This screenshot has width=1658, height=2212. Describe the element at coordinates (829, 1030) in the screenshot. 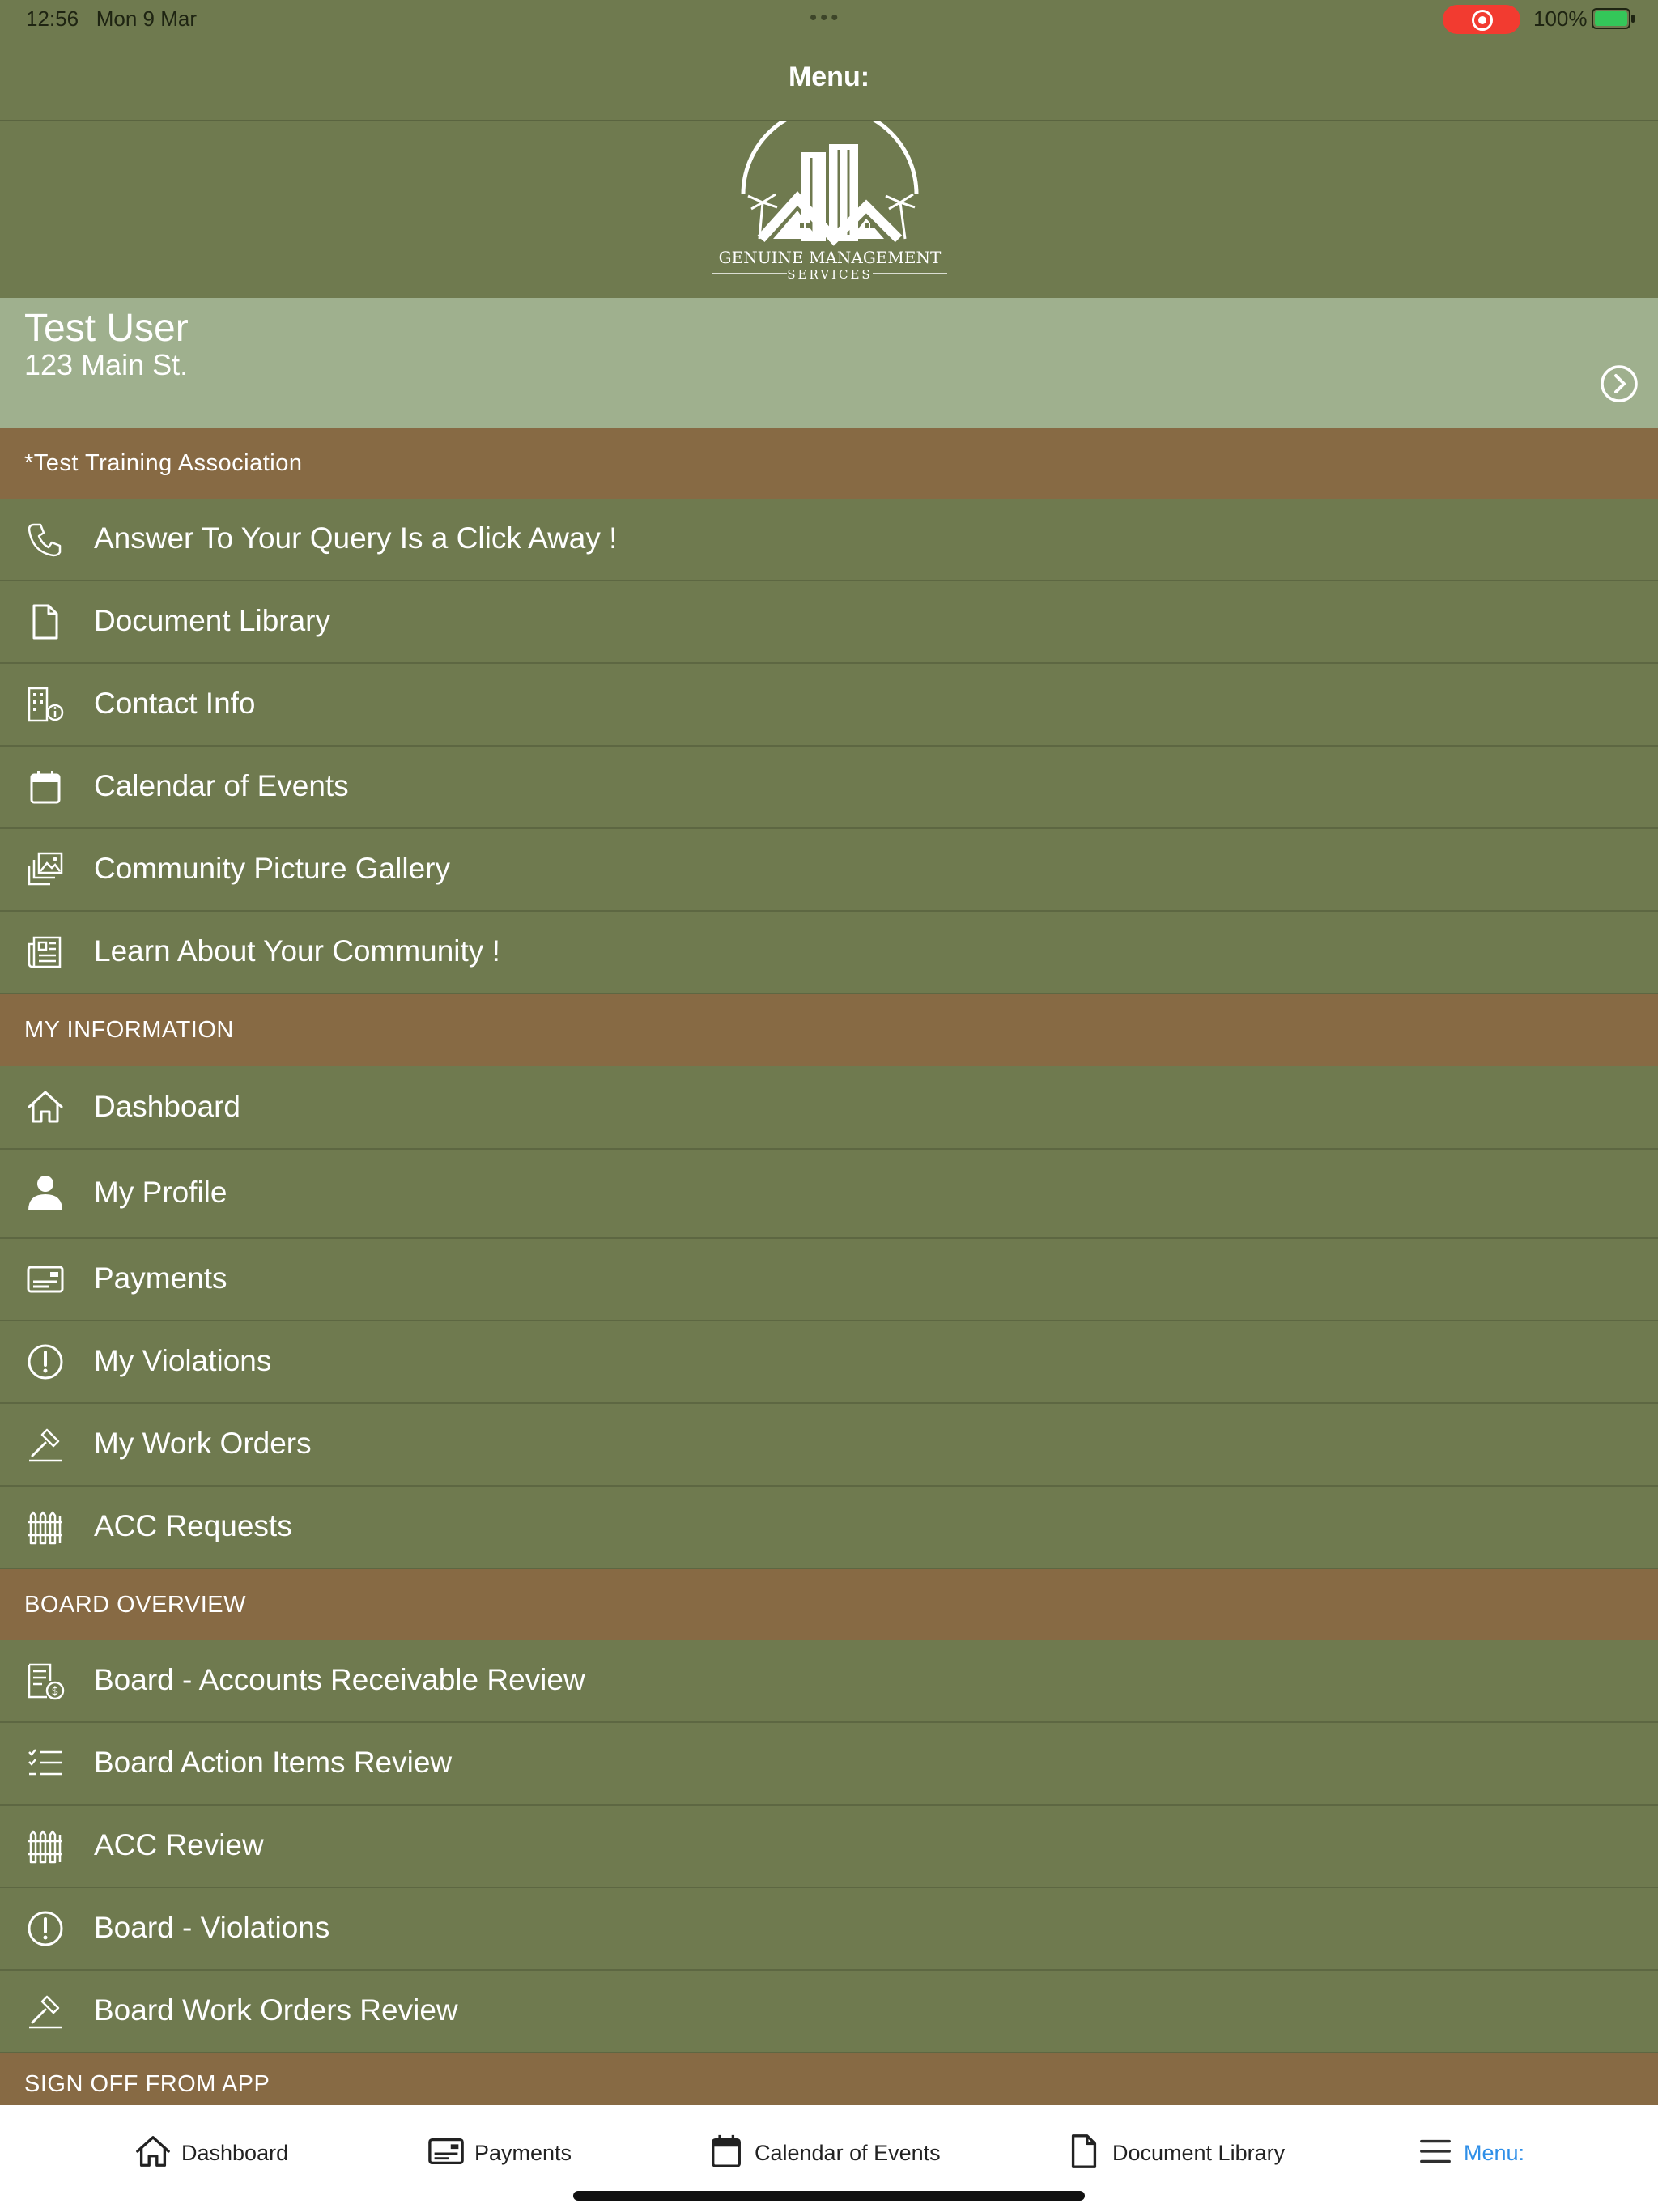

I see `section-header-my-information: MY INFORMATION` at that location.